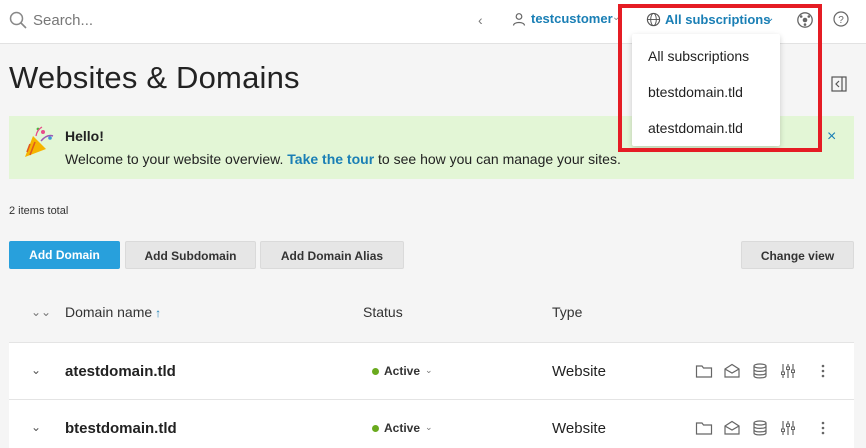  What do you see at coordinates (653, 19) in the screenshot?
I see `globe-icon` at bounding box center [653, 19].